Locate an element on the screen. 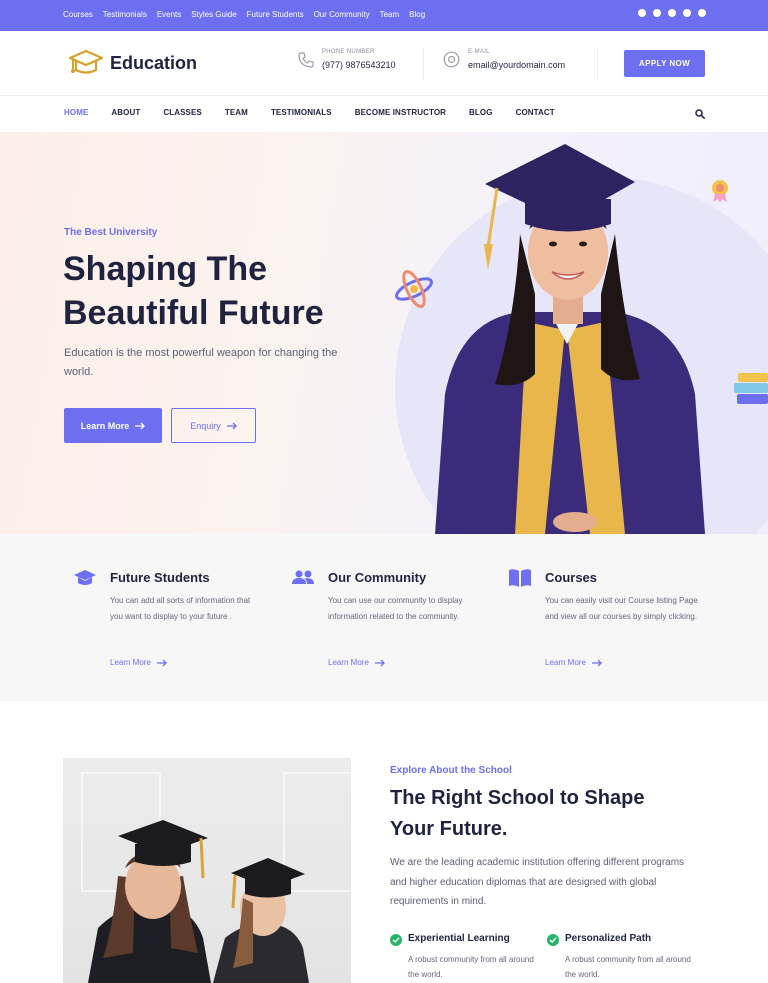 The image size is (768, 983). enquiry-button: Enquiry is located at coordinates (213, 425).